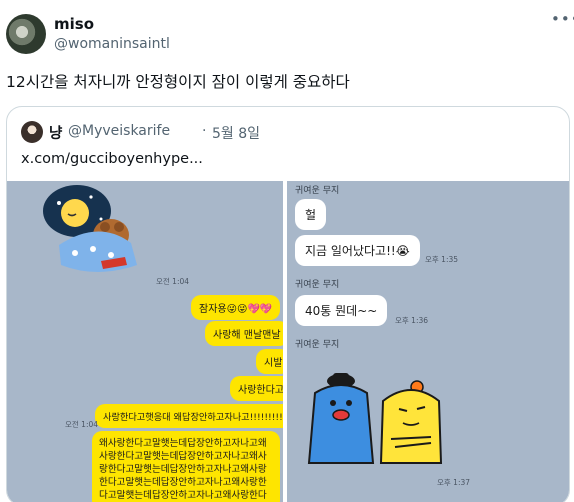 The height and width of the screenshot is (502, 574). I want to click on quoted-date: 5월 8일, so click(236, 133).